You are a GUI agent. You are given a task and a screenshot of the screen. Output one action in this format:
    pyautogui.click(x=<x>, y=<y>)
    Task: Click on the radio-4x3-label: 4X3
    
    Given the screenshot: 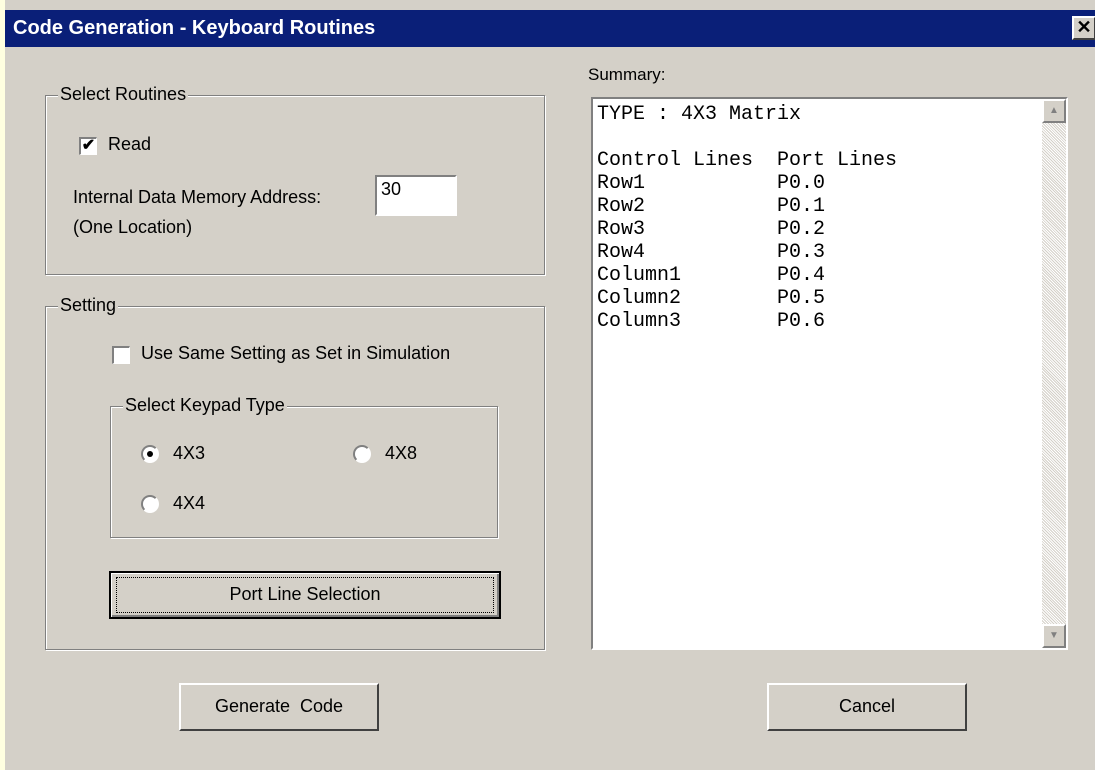 What is the action you would take?
    pyautogui.click(x=189, y=453)
    